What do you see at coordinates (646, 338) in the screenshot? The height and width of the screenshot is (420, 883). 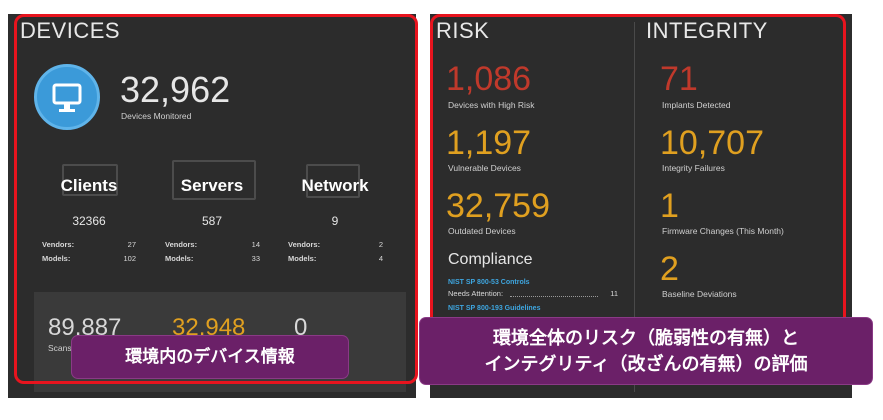 I see `callout-line-1: 環境全体のリスク（脆弱性の有無）と` at bounding box center [646, 338].